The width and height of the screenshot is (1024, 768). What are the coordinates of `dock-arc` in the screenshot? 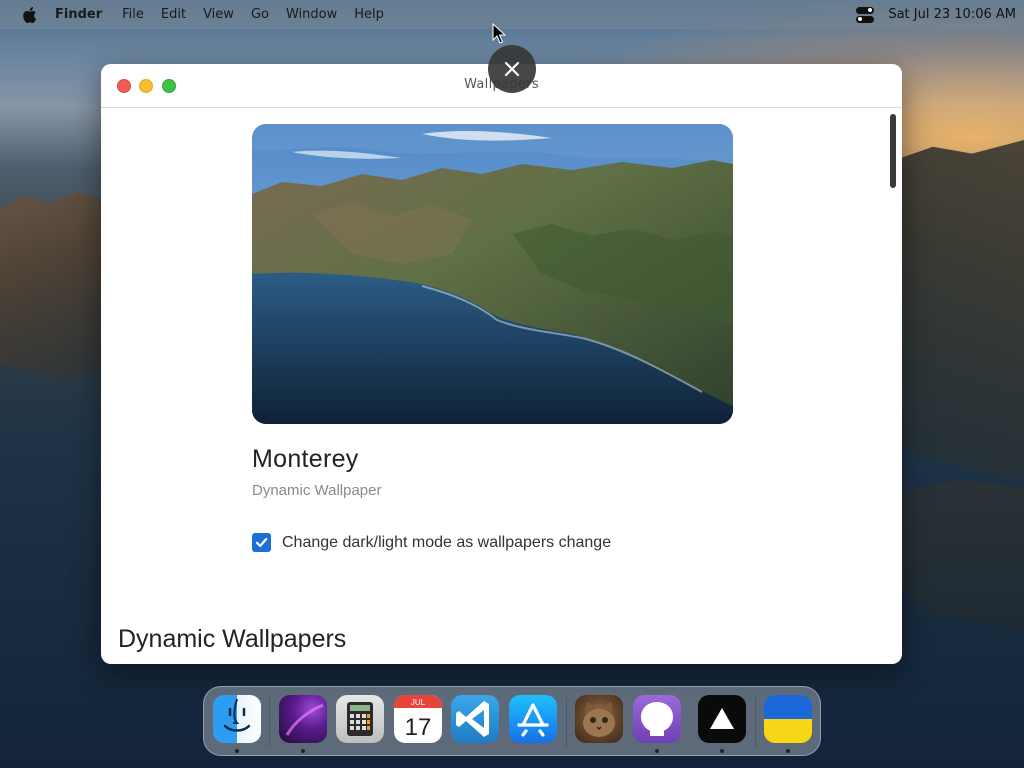 It's located at (303, 719).